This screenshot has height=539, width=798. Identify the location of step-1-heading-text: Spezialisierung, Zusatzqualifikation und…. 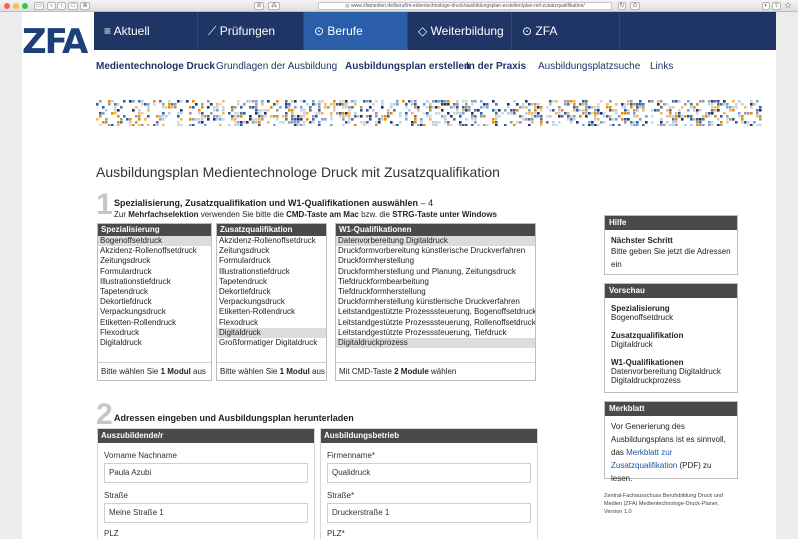
(266, 203).